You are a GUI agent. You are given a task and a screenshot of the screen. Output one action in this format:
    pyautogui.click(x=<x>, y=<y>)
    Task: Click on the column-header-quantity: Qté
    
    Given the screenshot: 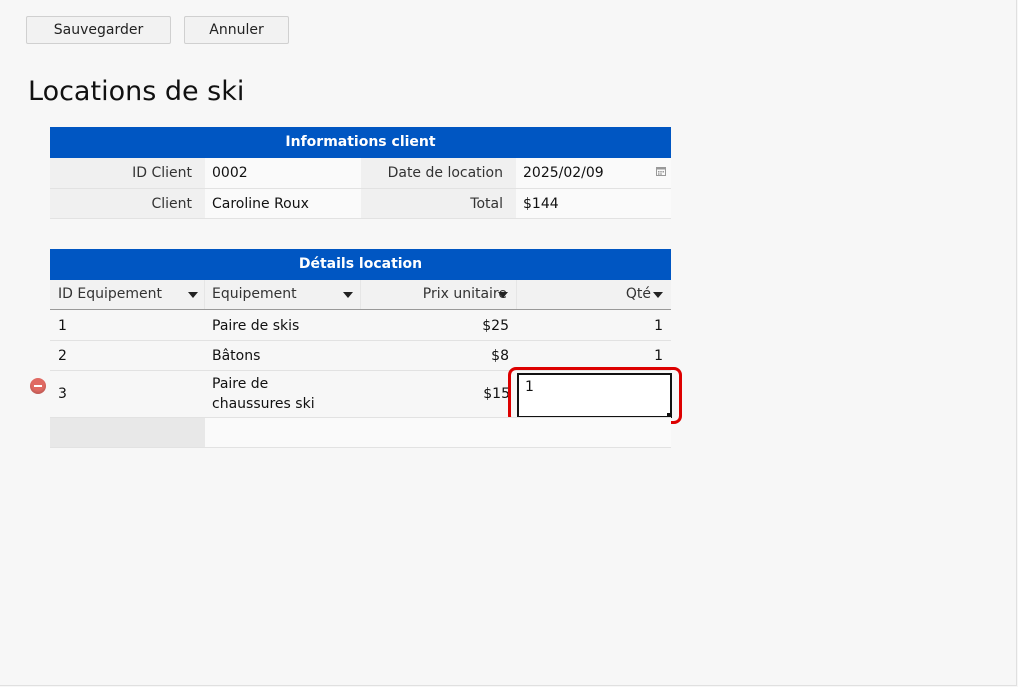 What is the action you would take?
    pyautogui.click(x=594, y=294)
    